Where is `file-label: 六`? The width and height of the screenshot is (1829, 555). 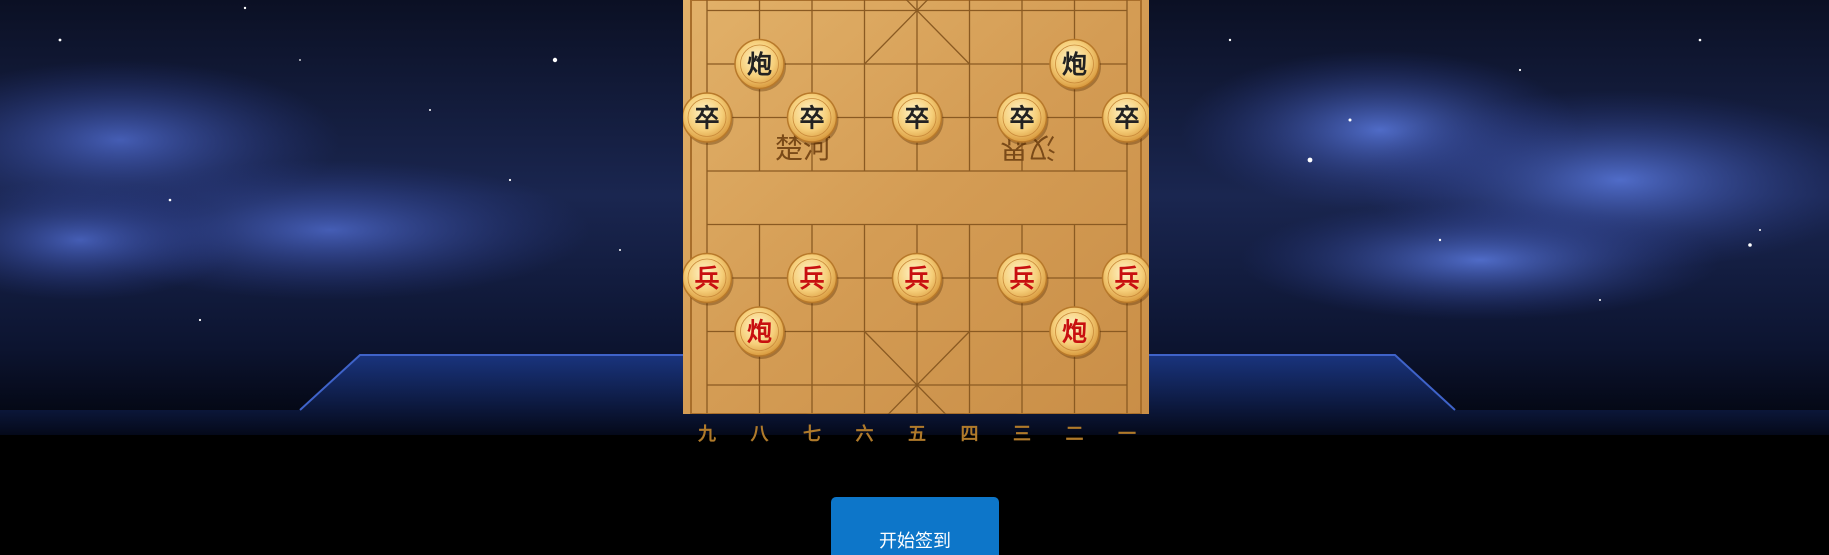
file-label: 六 is located at coordinates (865, 434).